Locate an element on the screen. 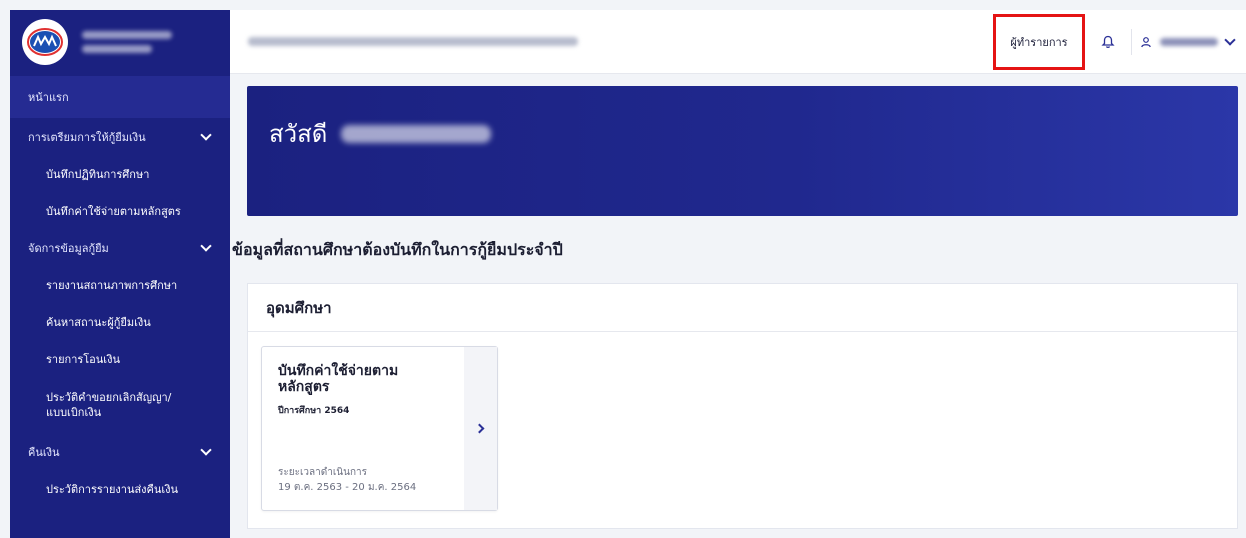 The image size is (1246, 538). sidebar-item-curriculum-expenses: บันทึกค่าใช้จ่ายตามหลักสูตร is located at coordinates (120, 210).